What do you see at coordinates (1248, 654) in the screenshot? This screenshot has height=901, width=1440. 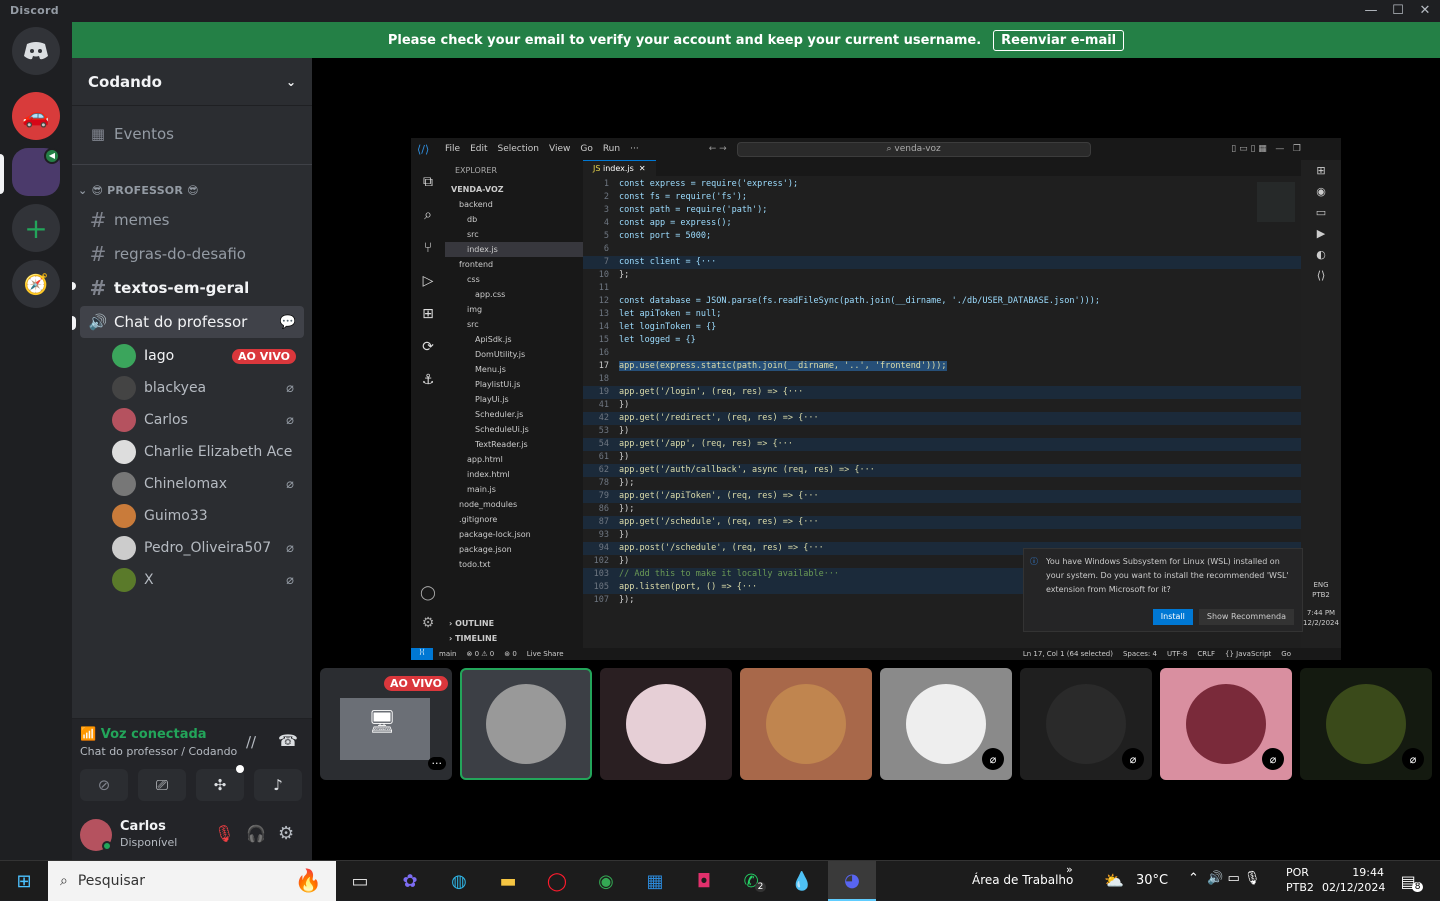 I see `status-item: {} JavaScript` at bounding box center [1248, 654].